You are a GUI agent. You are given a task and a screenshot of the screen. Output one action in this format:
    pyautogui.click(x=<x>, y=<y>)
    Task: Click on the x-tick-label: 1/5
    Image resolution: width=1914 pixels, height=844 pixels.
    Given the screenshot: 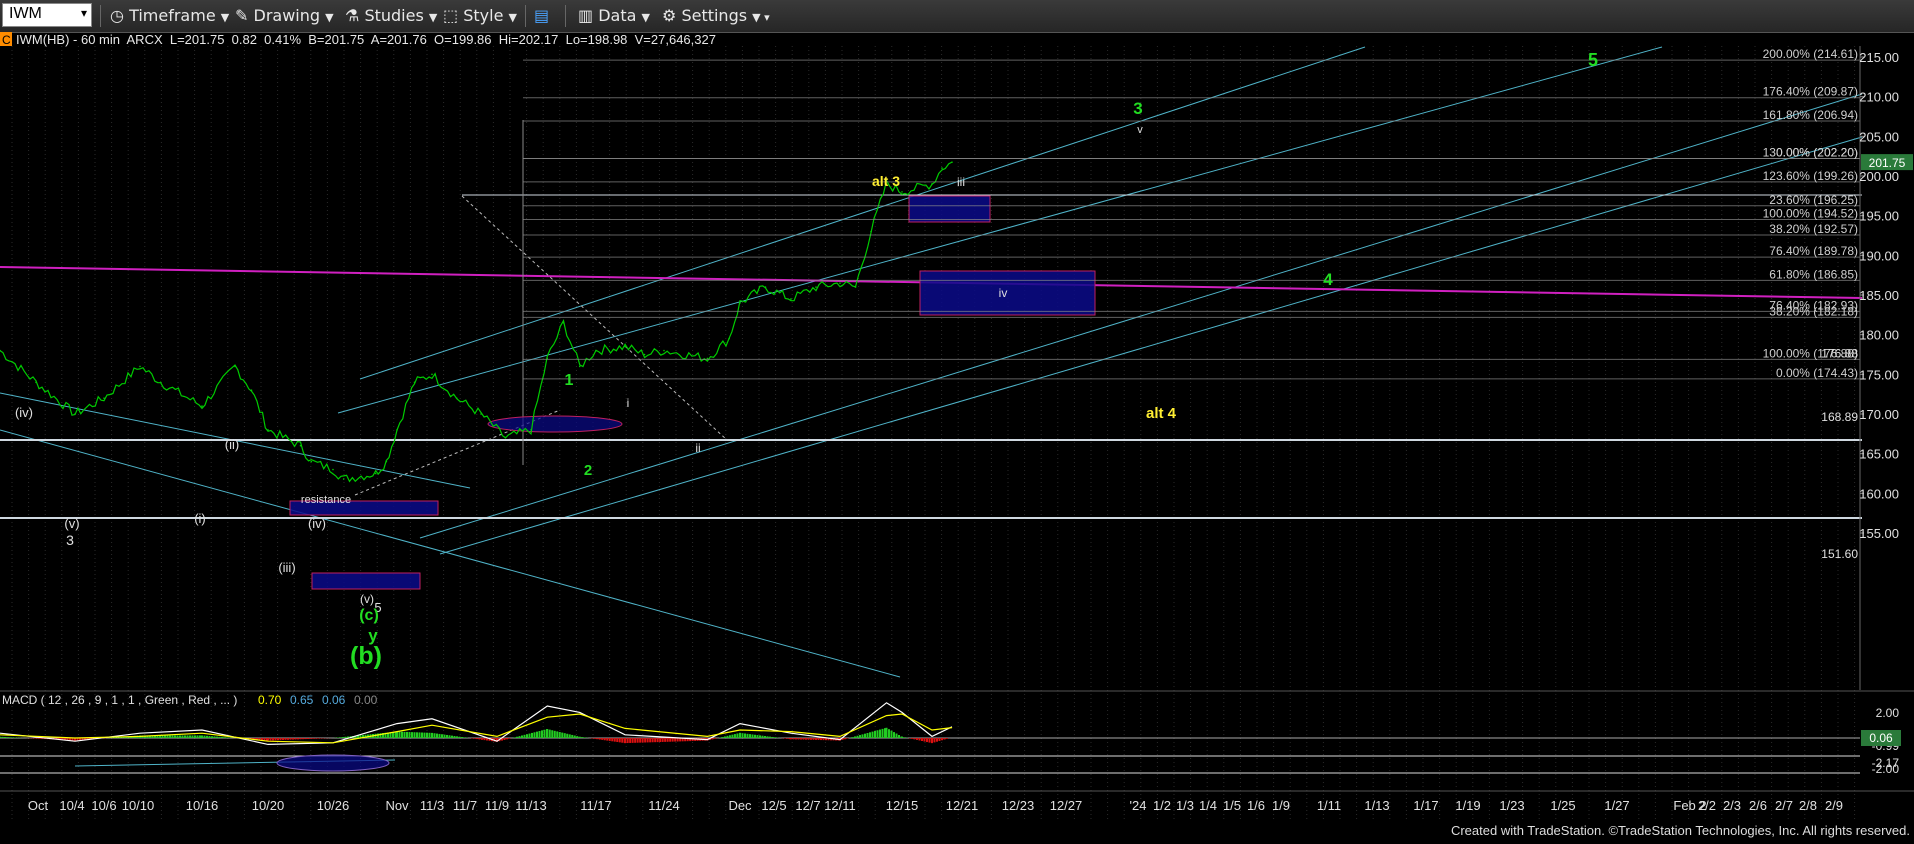 What is the action you would take?
    pyautogui.click(x=1232, y=805)
    